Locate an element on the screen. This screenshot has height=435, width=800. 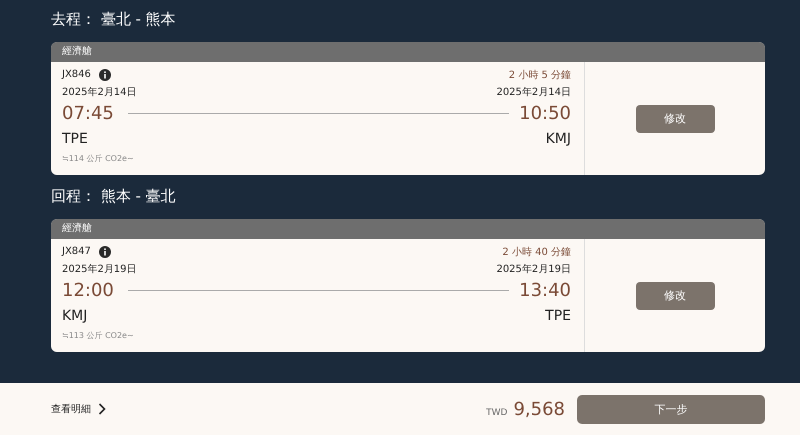
departure-time: 12:00 is located at coordinates (88, 290).